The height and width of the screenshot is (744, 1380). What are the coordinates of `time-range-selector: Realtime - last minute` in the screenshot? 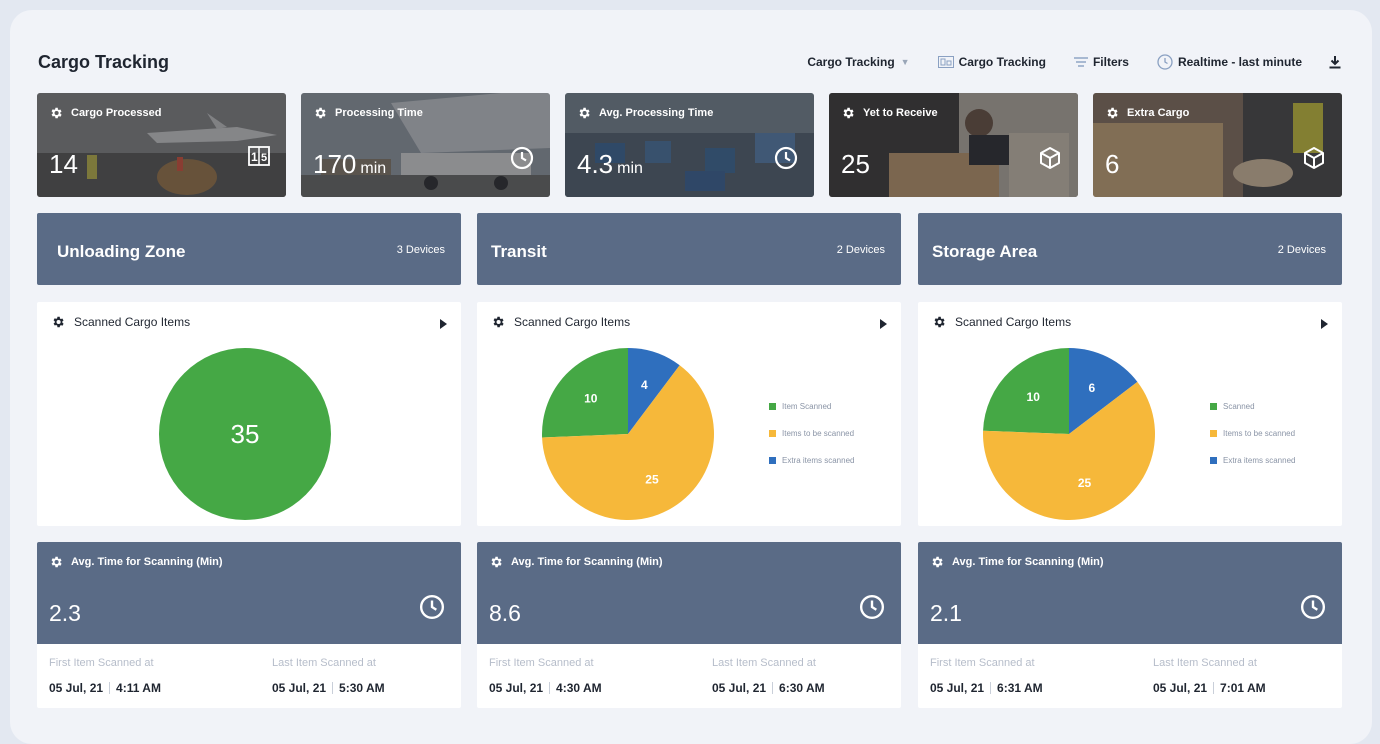 It's located at (1229, 62).